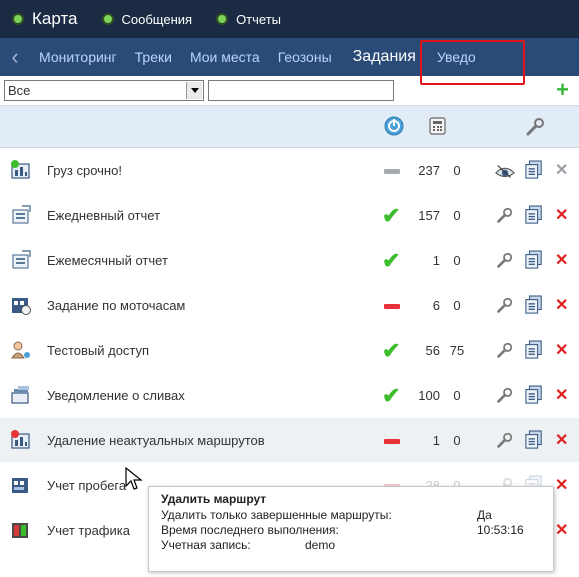  Describe the element at coordinates (55, 18) in the screenshot. I see `tab-map-label: Карта` at that location.